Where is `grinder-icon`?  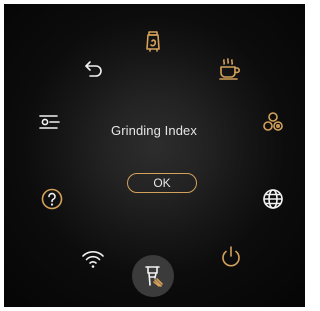
grinder-icon is located at coordinates (154, 41).